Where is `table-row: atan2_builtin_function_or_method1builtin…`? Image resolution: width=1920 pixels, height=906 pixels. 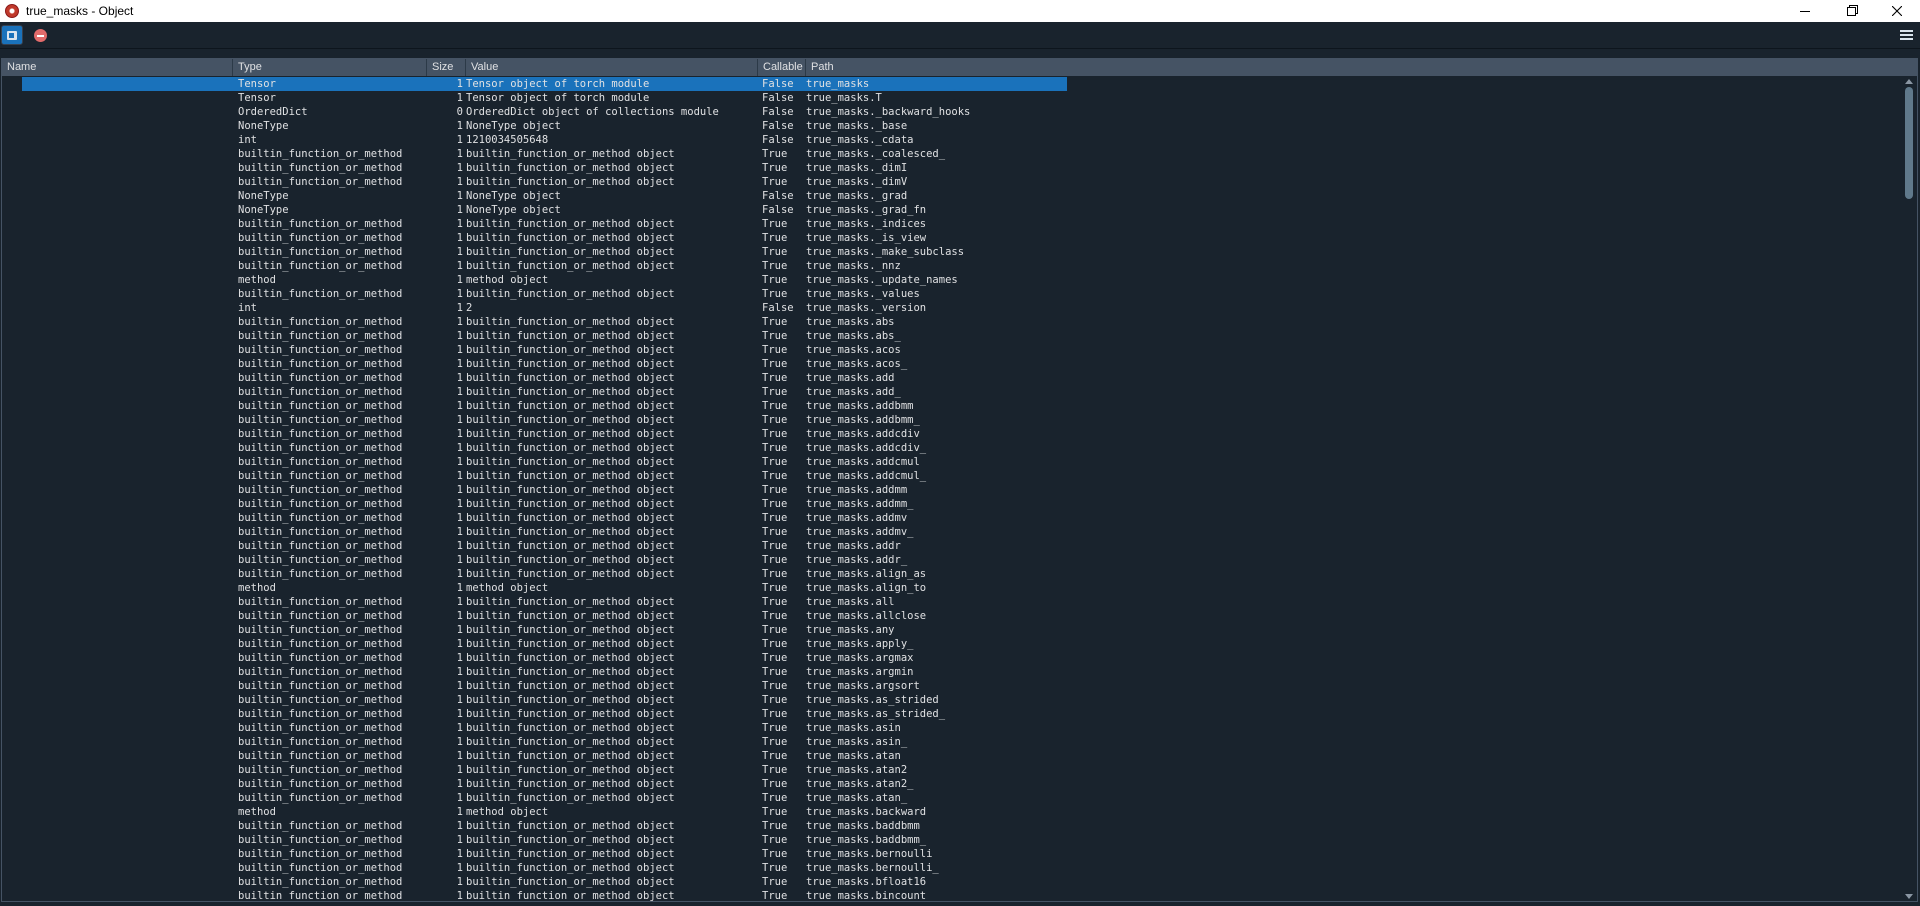 table-row: atan2_builtin_function_or_method1builtin… is located at coordinates (952, 784).